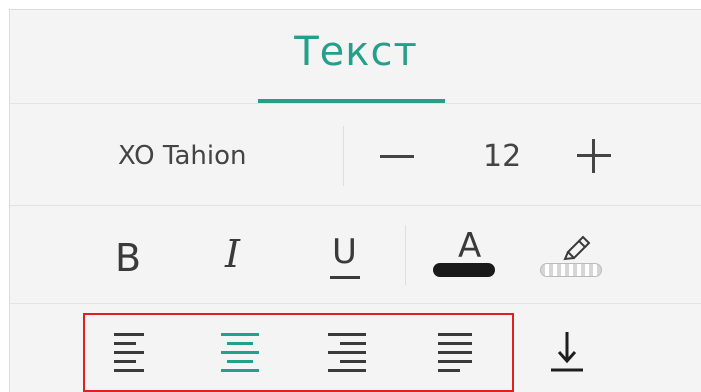  What do you see at coordinates (133, 352) in the screenshot?
I see `align-left-icon` at bounding box center [133, 352].